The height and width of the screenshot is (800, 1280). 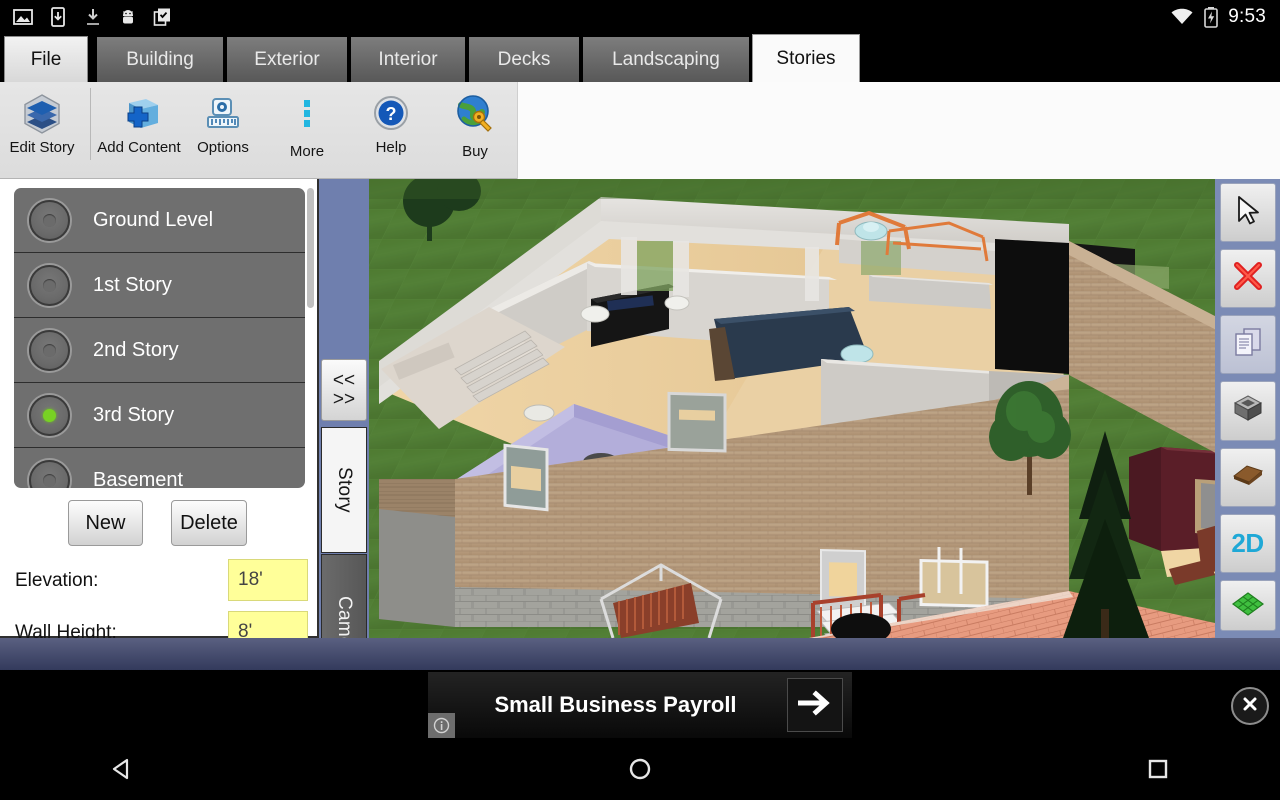 What do you see at coordinates (159, 468) in the screenshot?
I see `story-row-basement: Basement` at bounding box center [159, 468].